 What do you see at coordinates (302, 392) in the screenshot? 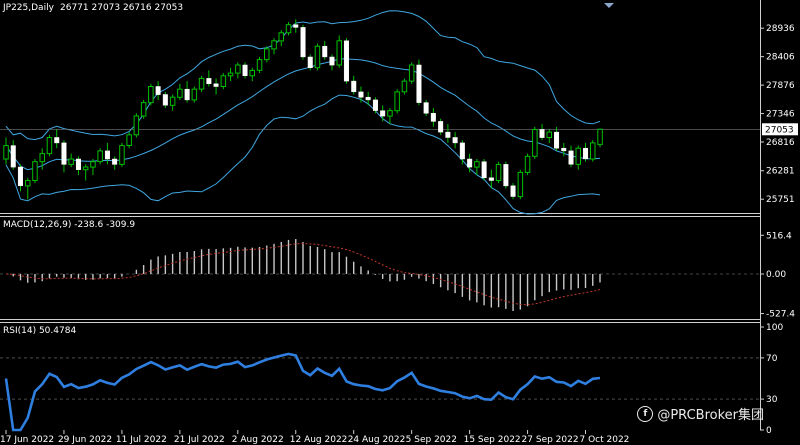
I see `rsi-line` at bounding box center [302, 392].